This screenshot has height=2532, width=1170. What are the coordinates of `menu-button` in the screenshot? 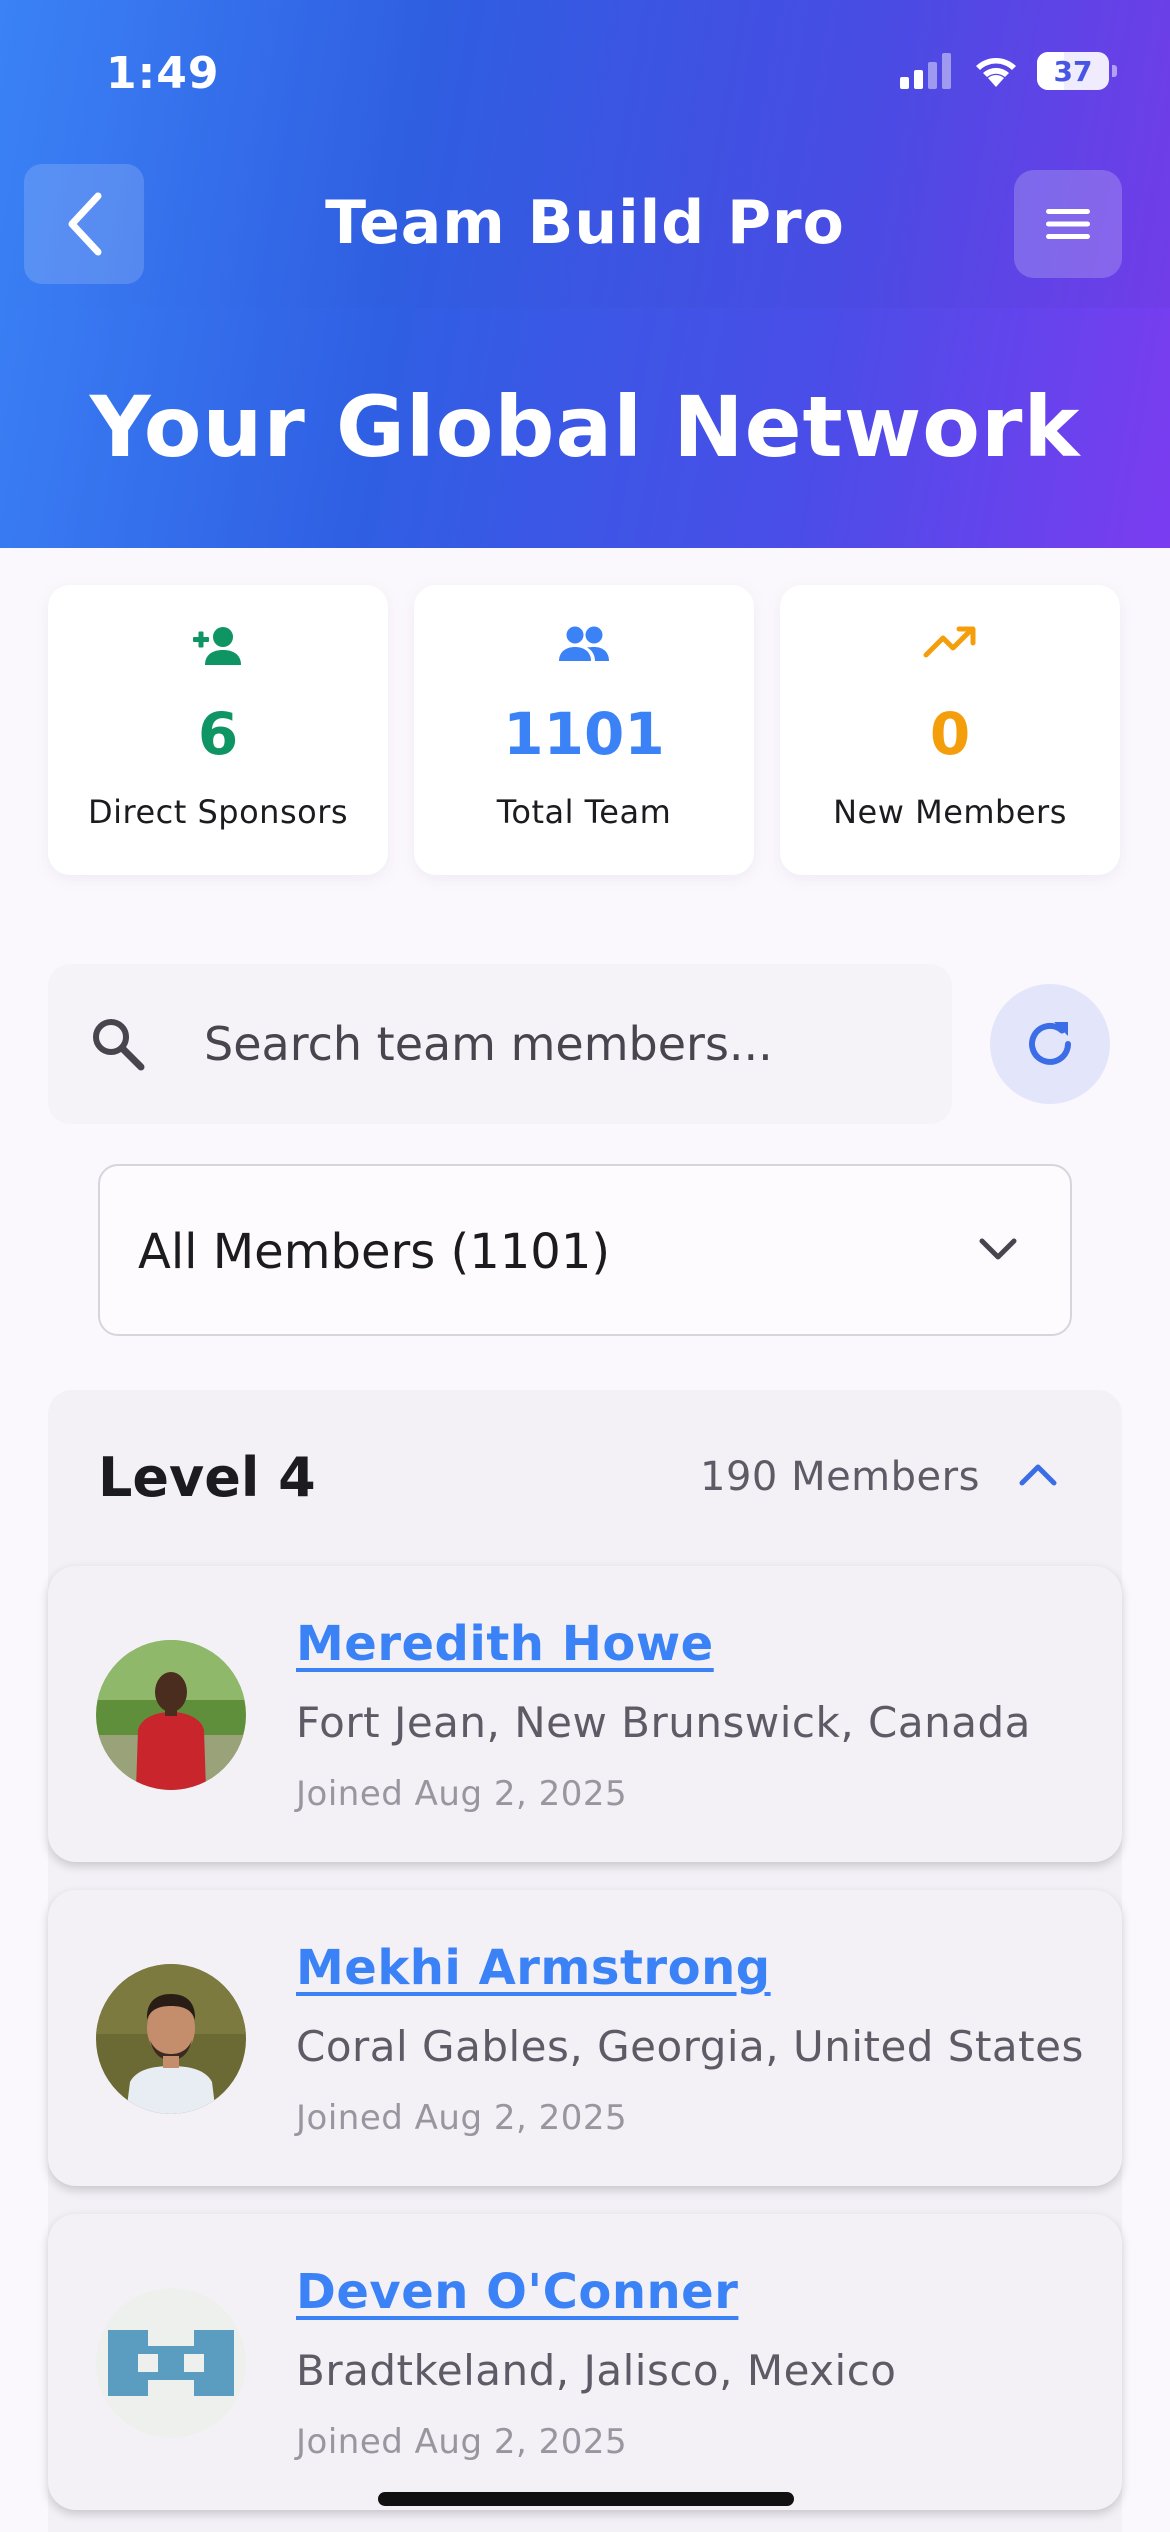 It's located at (1068, 224).